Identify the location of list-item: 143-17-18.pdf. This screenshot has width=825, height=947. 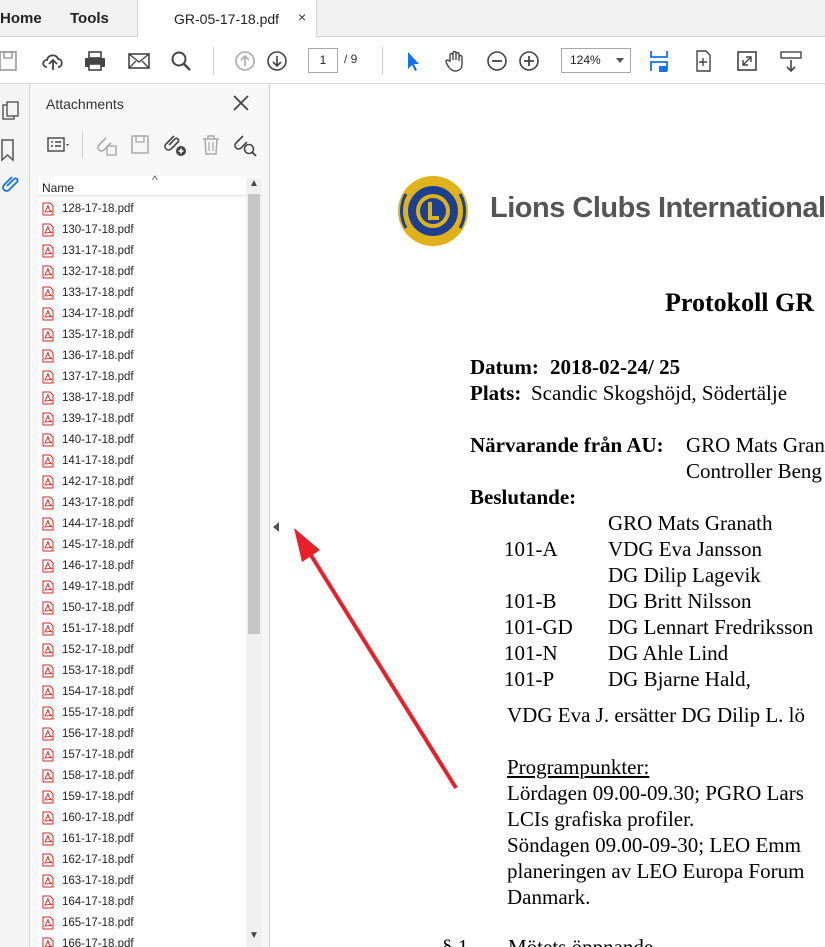
(142, 503).